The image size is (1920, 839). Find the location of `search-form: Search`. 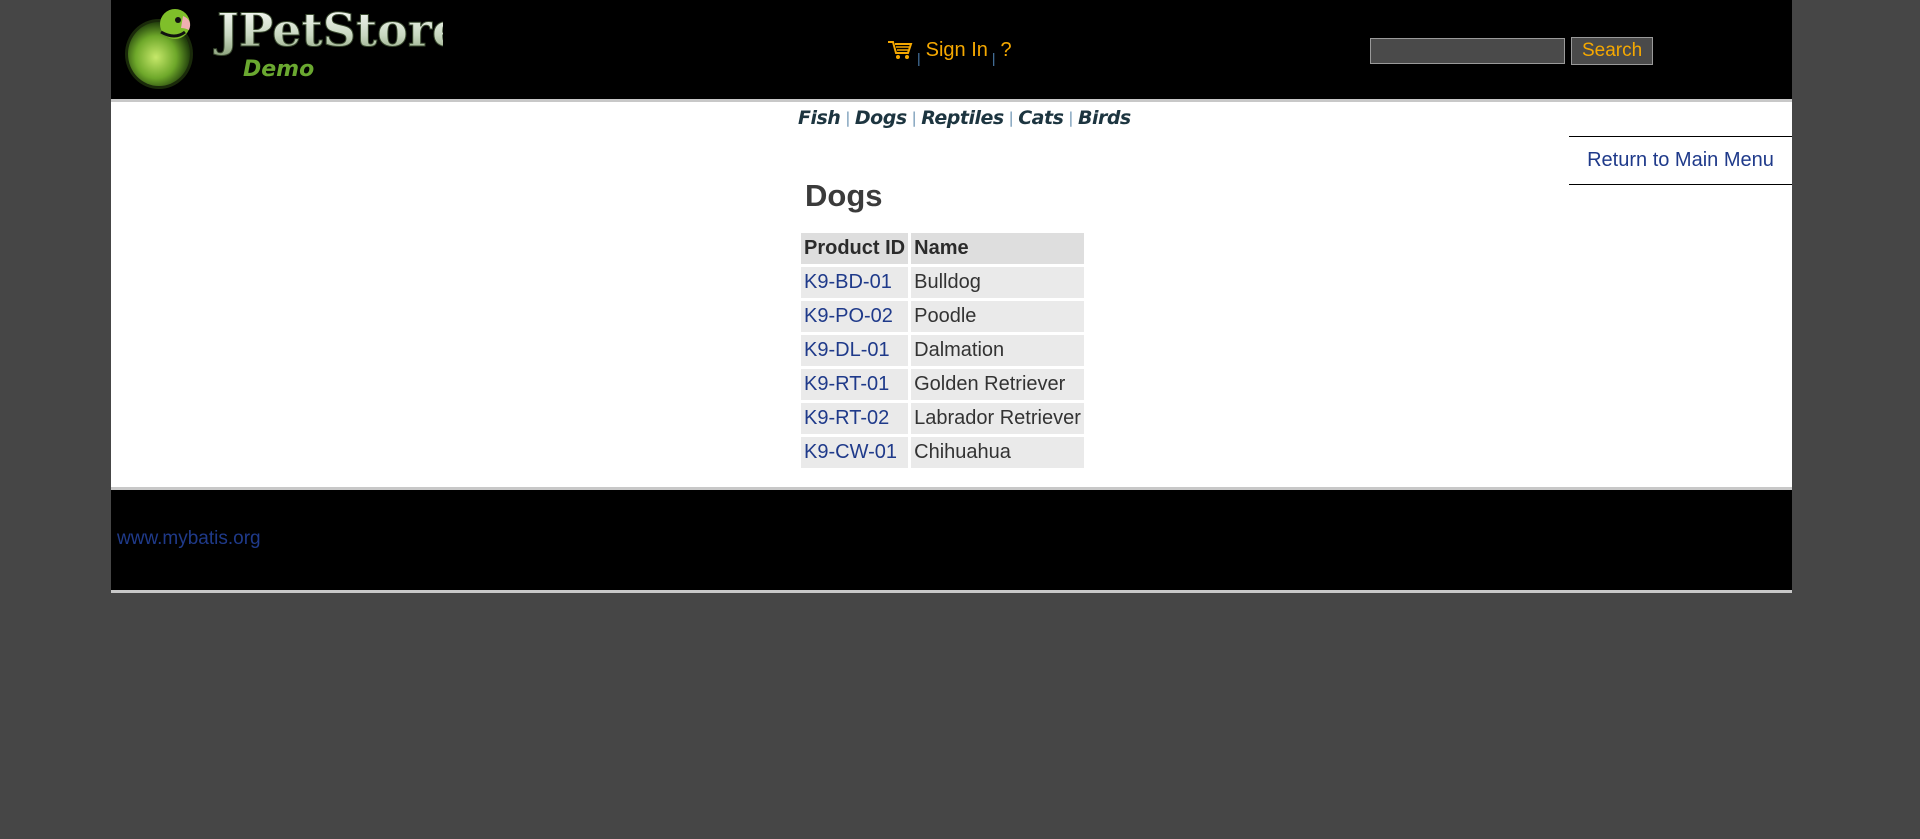

search-form: Search is located at coordinates (1512, 51).